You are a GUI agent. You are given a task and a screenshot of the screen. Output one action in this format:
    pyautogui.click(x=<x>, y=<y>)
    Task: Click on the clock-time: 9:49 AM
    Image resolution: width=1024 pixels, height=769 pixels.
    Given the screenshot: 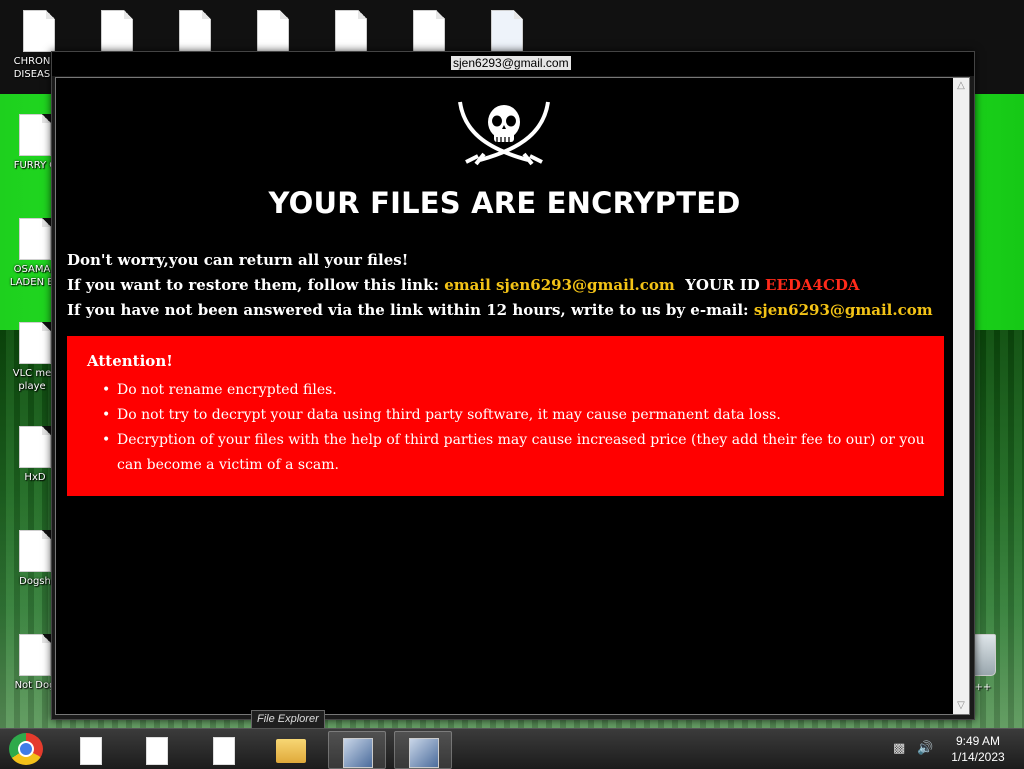 What is the action you would take?
    pyautogui.click(x=978, y=741)
    